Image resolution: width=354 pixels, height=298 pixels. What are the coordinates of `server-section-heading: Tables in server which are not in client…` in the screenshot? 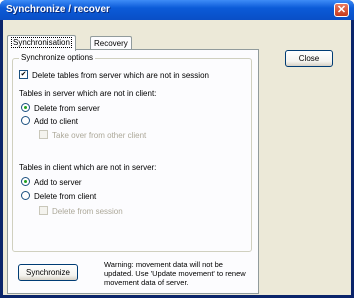 It's located at (88, 93).